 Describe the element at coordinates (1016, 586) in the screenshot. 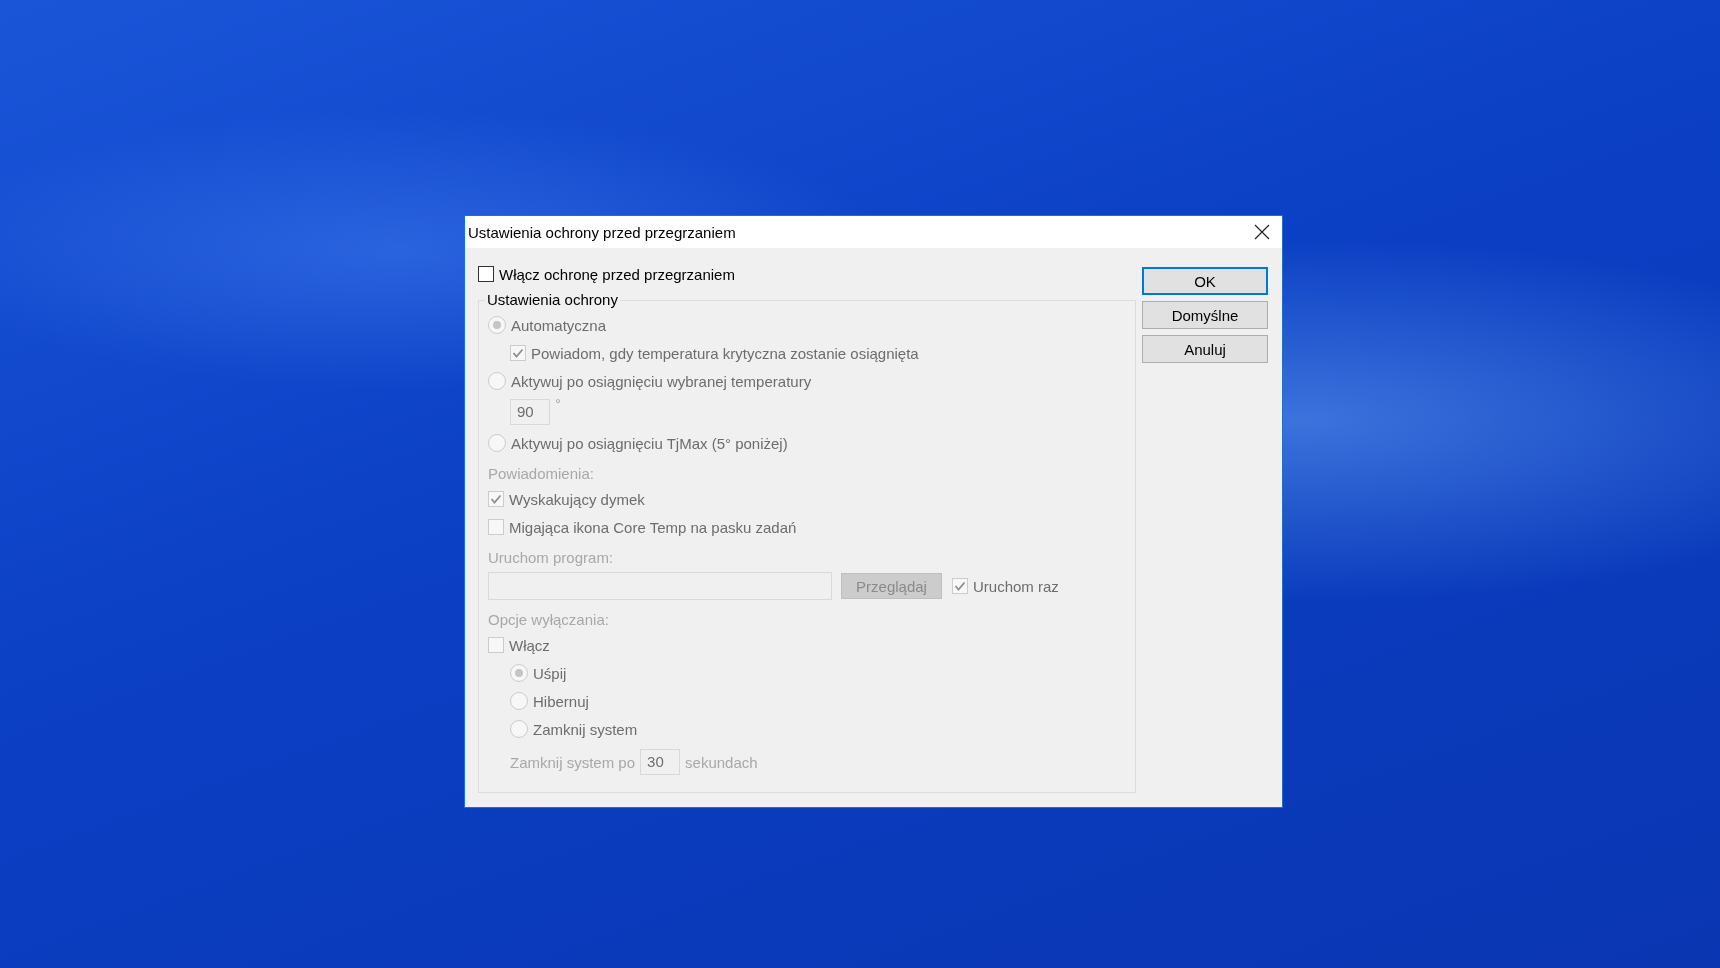

I see `checkbox-label: Uruchom raz` at that location.